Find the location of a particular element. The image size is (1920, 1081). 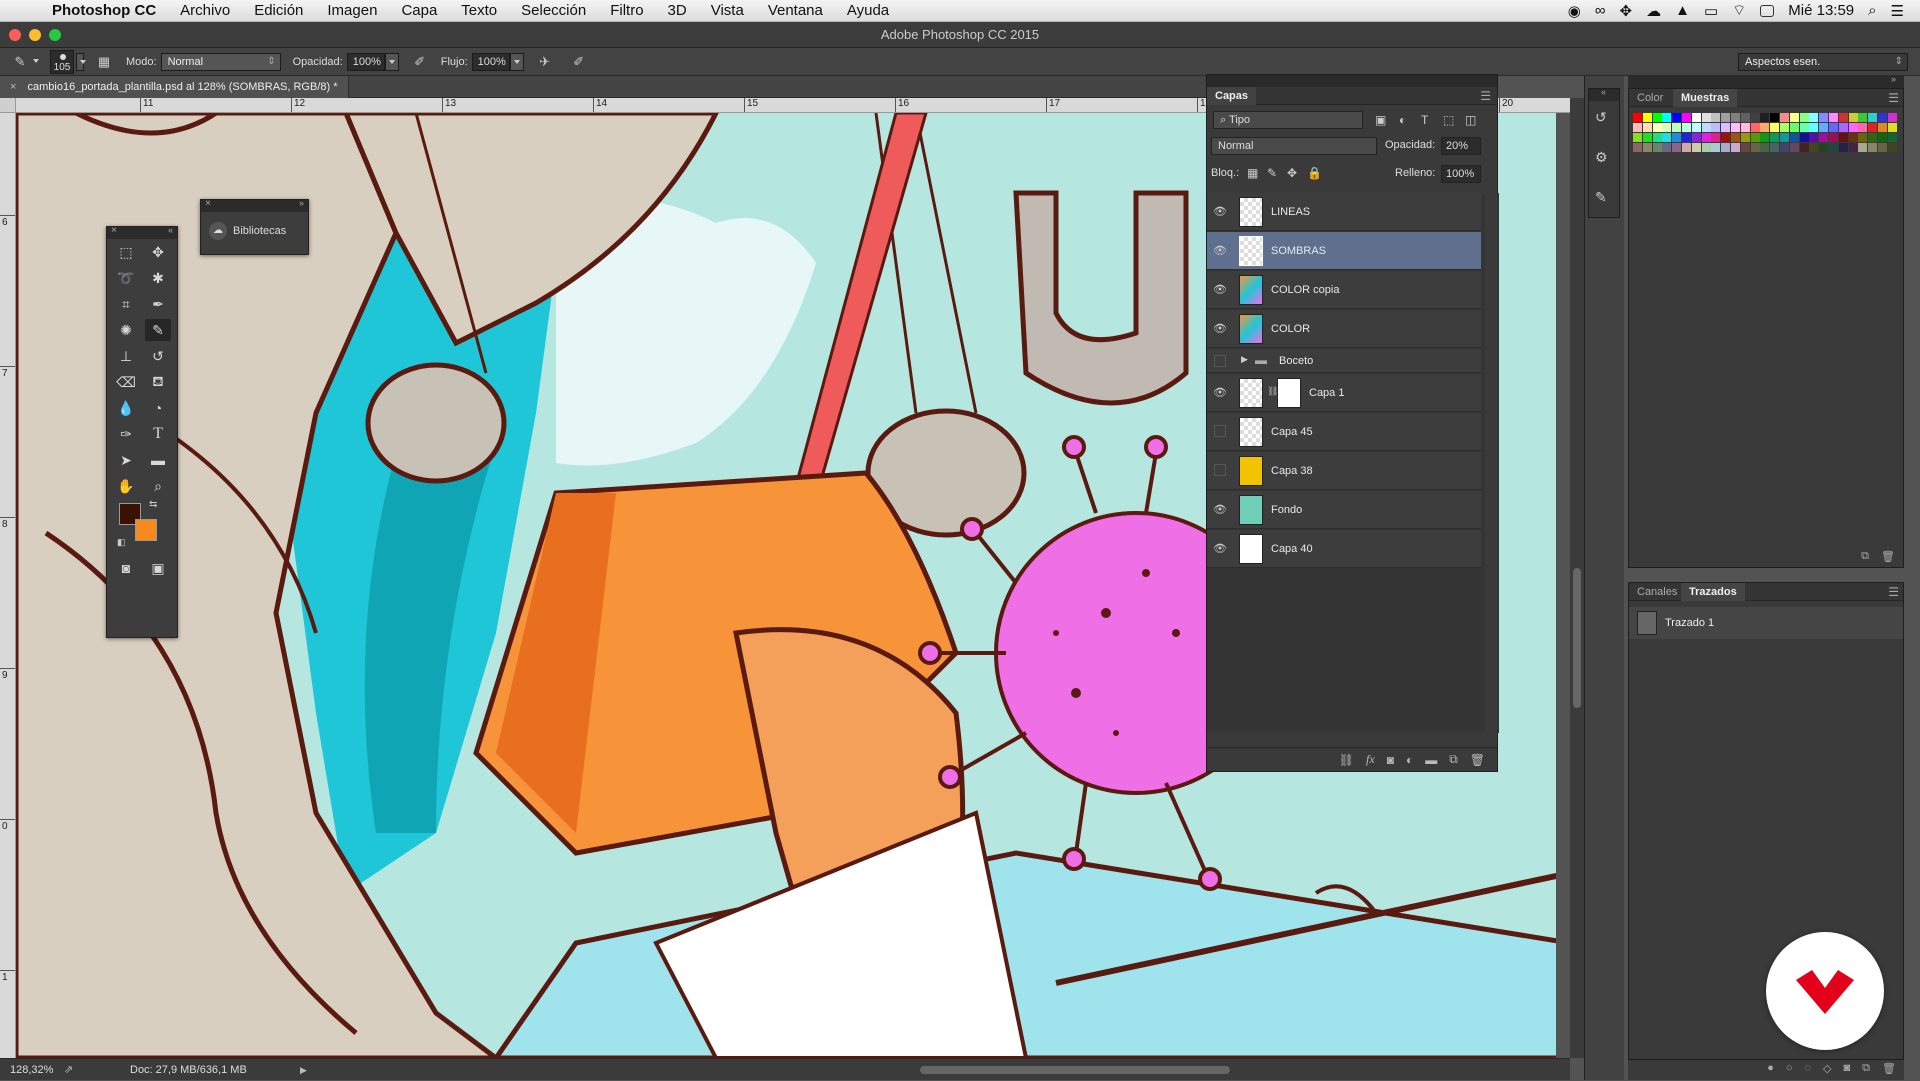

brush-size-dropdown is located at coordinates (81, 61).